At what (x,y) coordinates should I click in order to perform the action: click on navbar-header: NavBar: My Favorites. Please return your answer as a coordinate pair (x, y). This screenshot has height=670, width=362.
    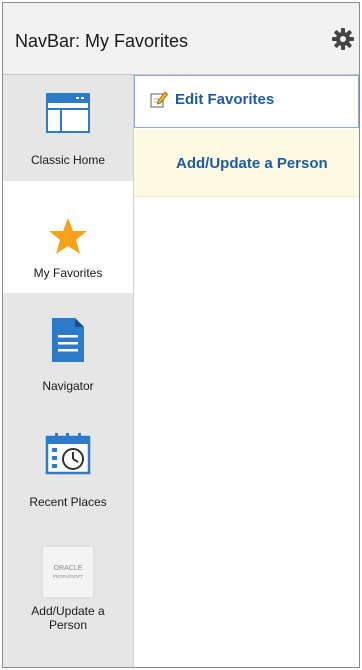
    Looking at the image, I should click on (181, 39).